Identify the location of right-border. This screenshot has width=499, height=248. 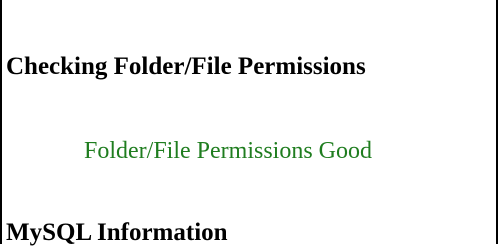
(497, 122).